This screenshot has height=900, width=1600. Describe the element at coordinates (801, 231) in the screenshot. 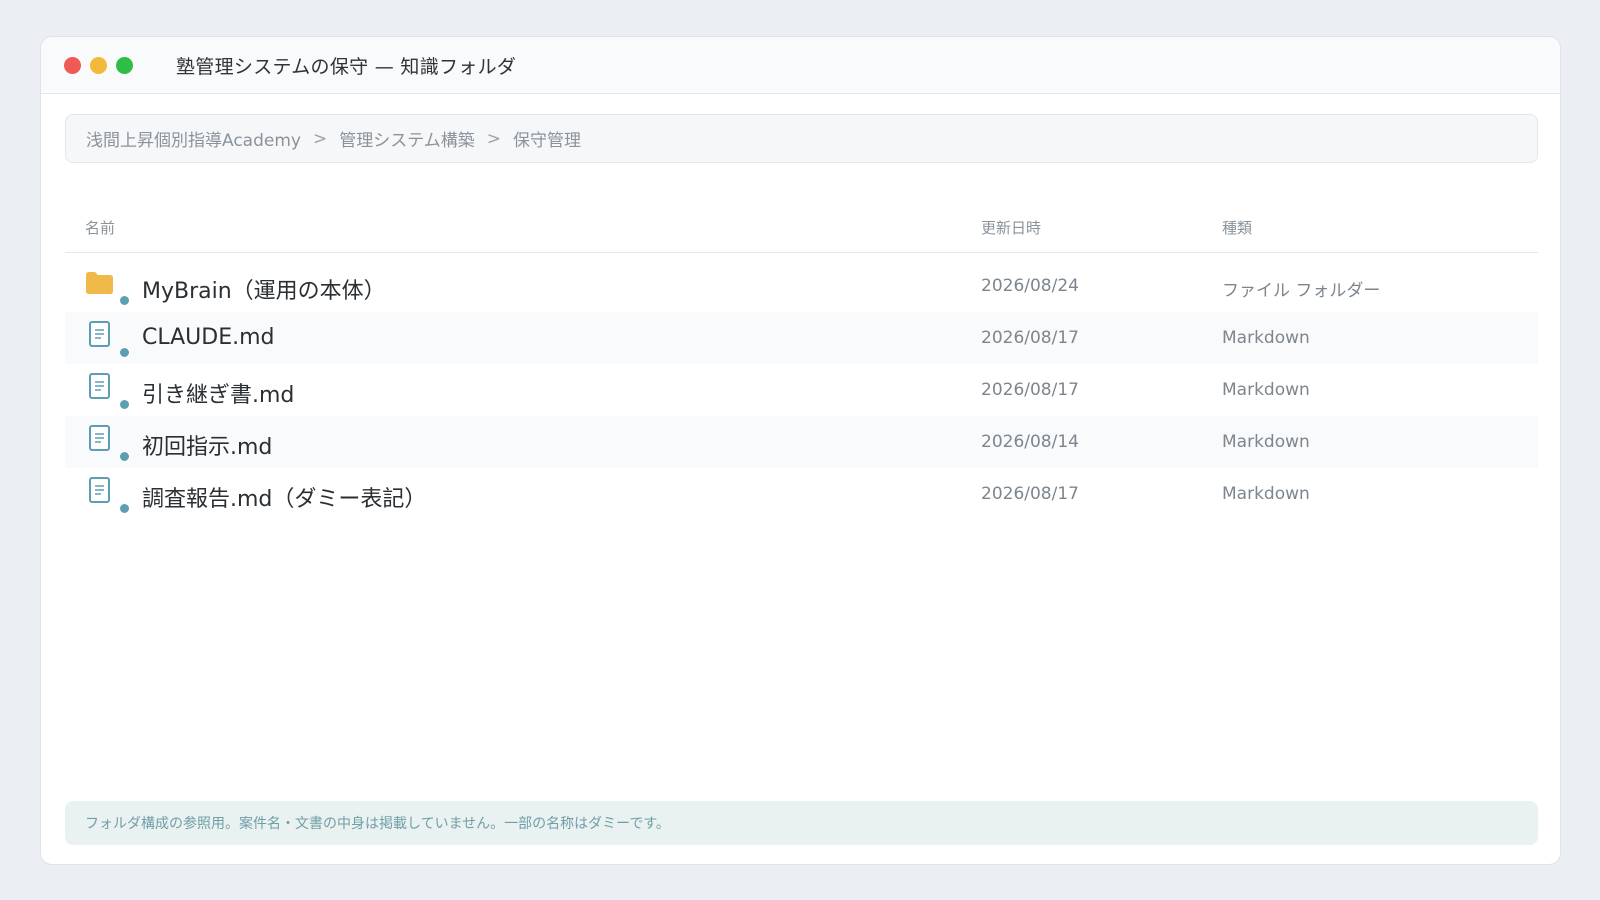

I see `column-header-row: 名前 更新日時 種類` at that location.